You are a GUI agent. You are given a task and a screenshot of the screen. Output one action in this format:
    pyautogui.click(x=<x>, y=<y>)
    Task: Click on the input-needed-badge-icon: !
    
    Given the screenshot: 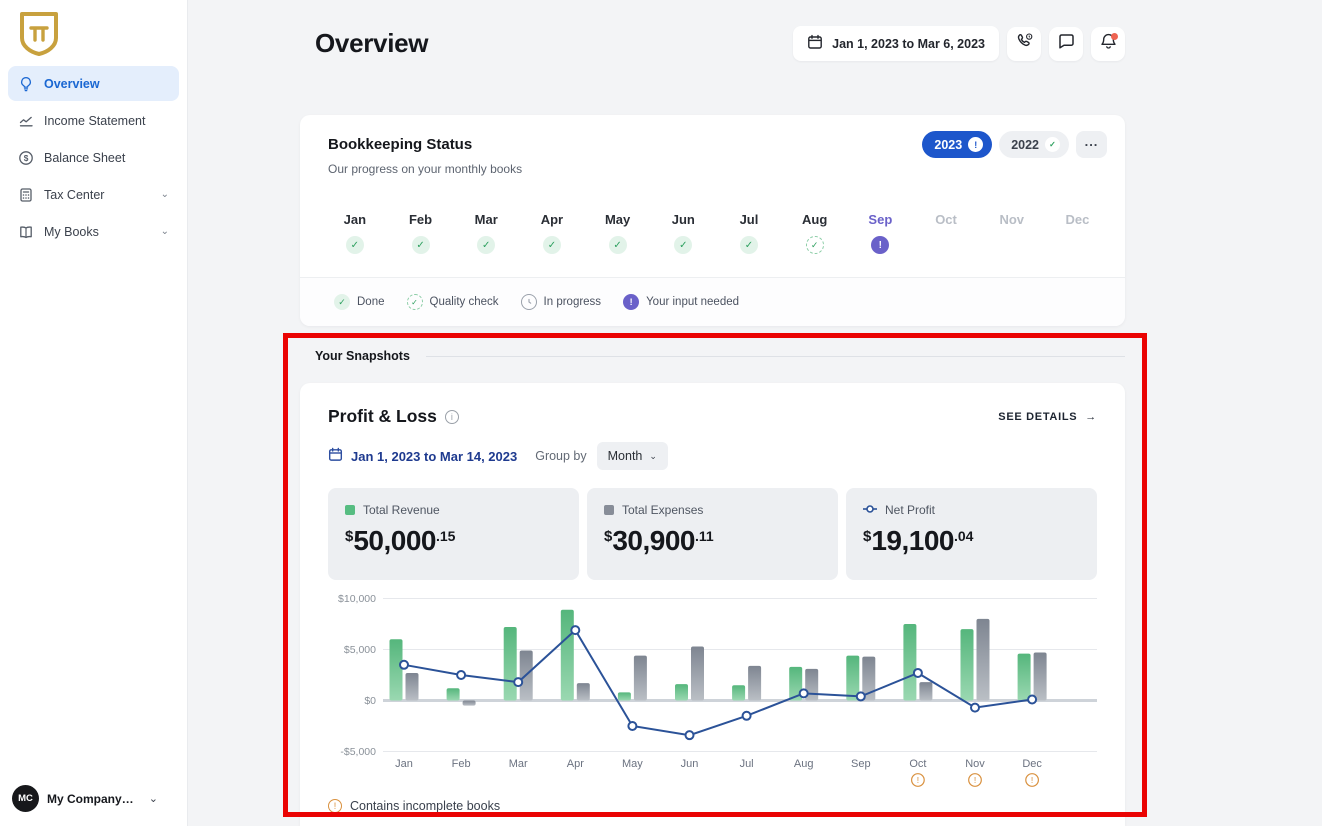 What is the action you would take?
    pyautogui.click(x=976, y=144)
    